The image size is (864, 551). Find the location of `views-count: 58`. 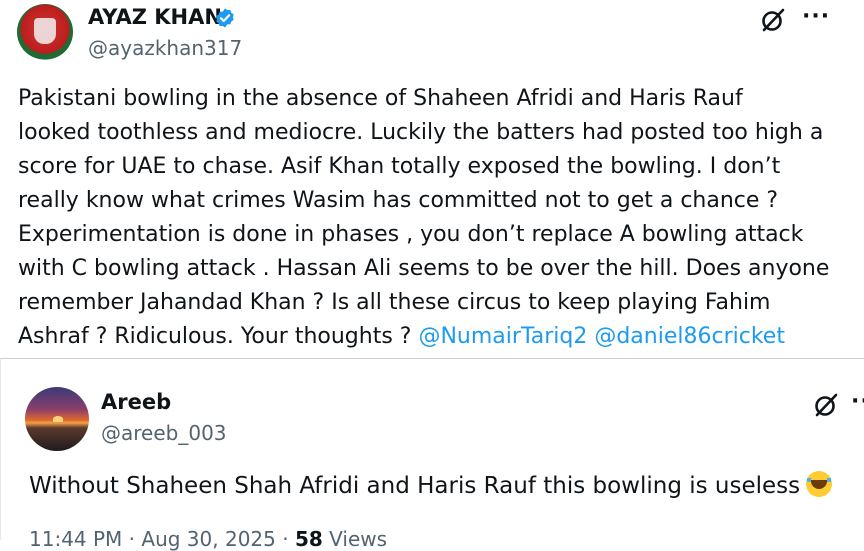

views-count: 58 is located at coordinates (308, 539).